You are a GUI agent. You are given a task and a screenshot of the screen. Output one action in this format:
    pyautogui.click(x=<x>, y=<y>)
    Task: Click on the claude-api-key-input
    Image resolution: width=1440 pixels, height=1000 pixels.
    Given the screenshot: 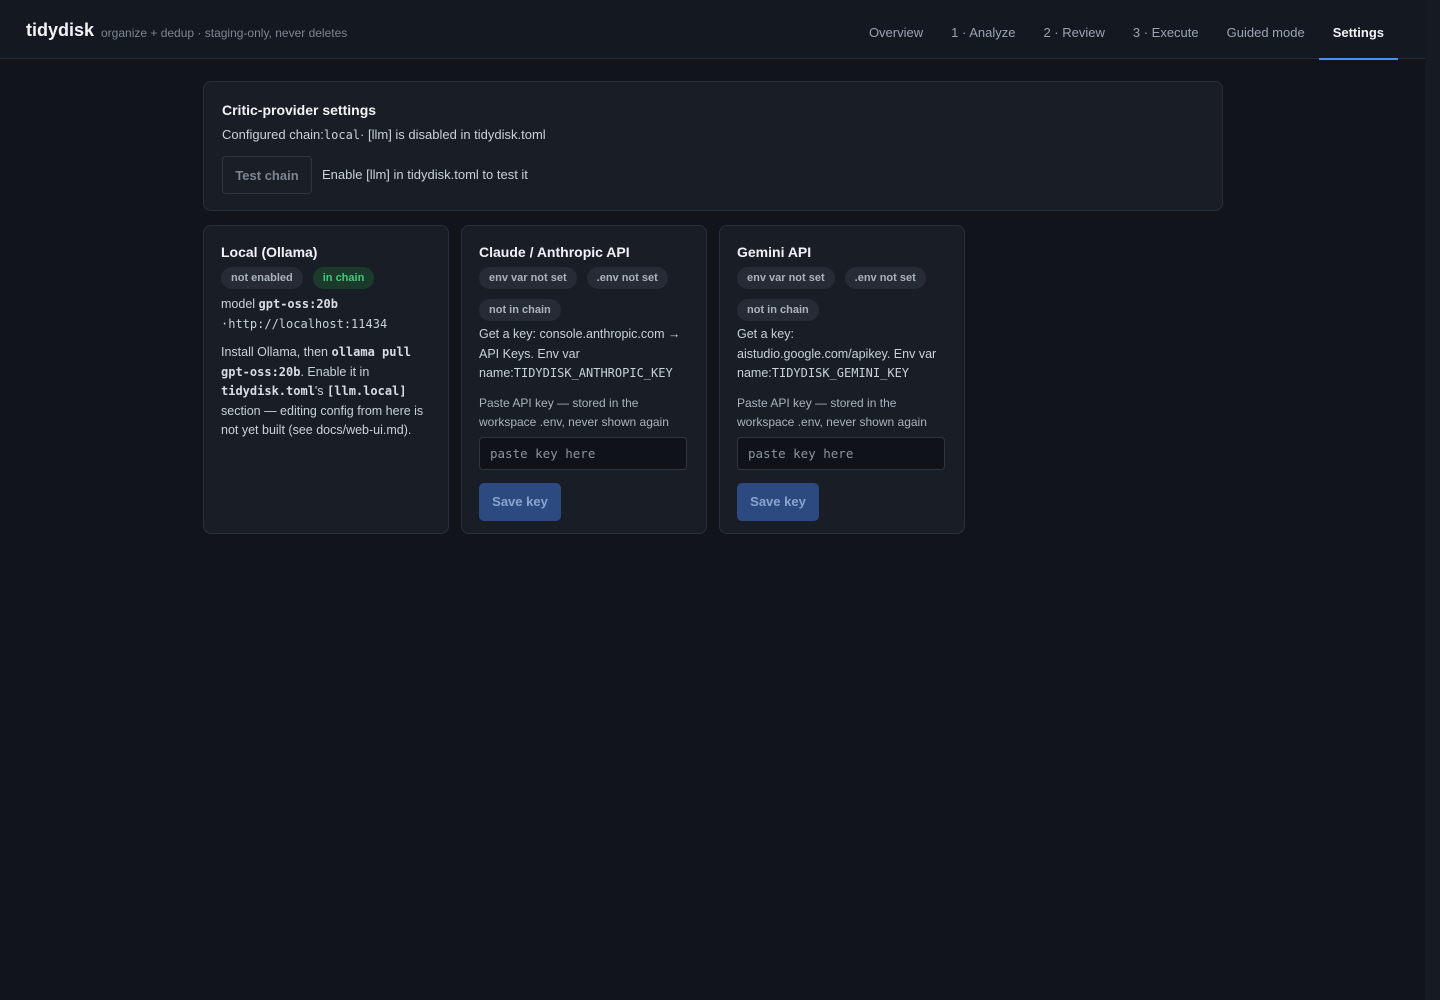 What is the action you would take?
    pyautogui.click(x=583, y=453)
    